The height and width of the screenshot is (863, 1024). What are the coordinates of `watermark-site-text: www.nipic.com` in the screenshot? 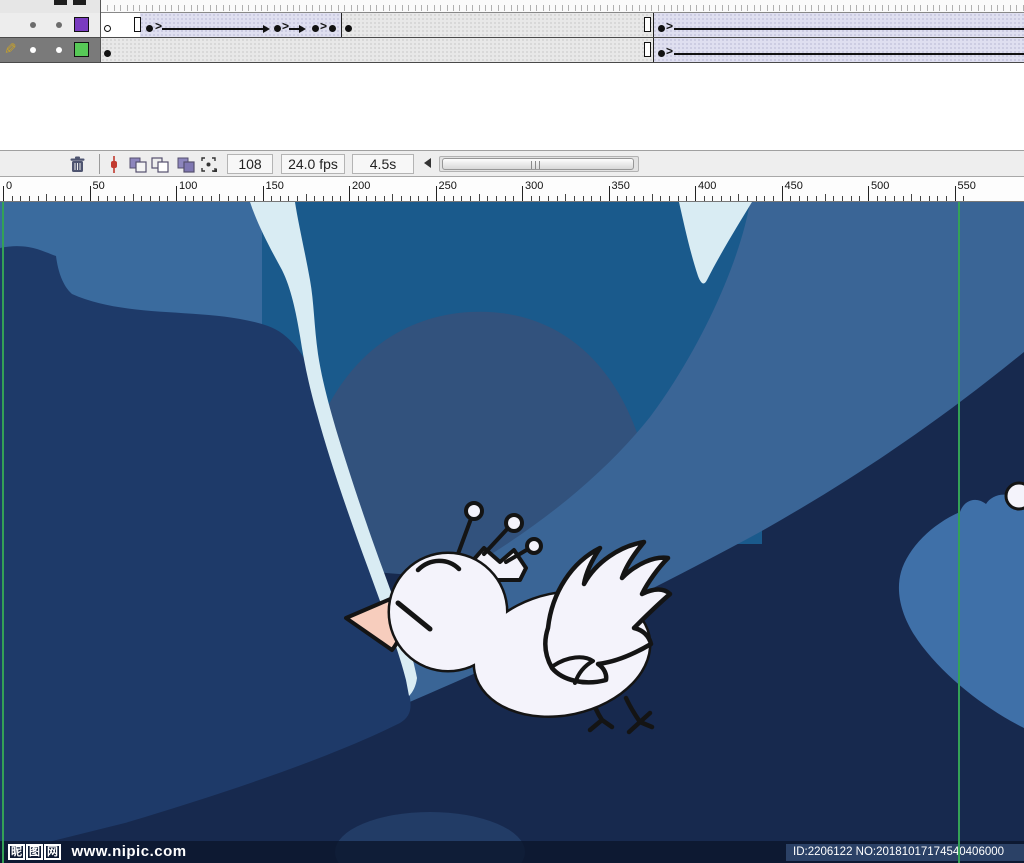 It's located at (129, 852).